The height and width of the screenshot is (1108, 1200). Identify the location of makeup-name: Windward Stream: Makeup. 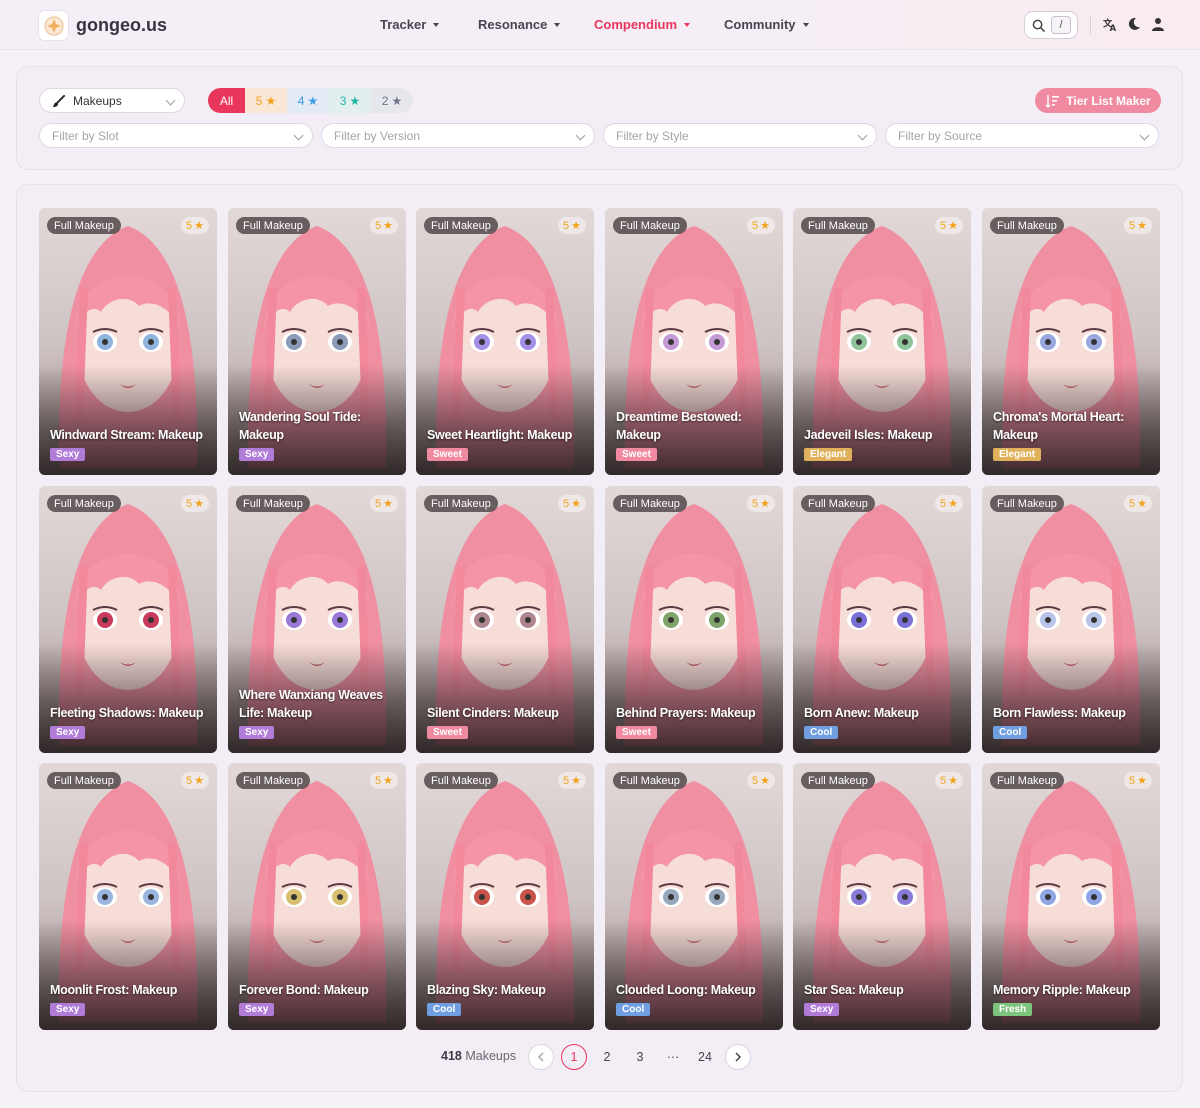
(126, 435).